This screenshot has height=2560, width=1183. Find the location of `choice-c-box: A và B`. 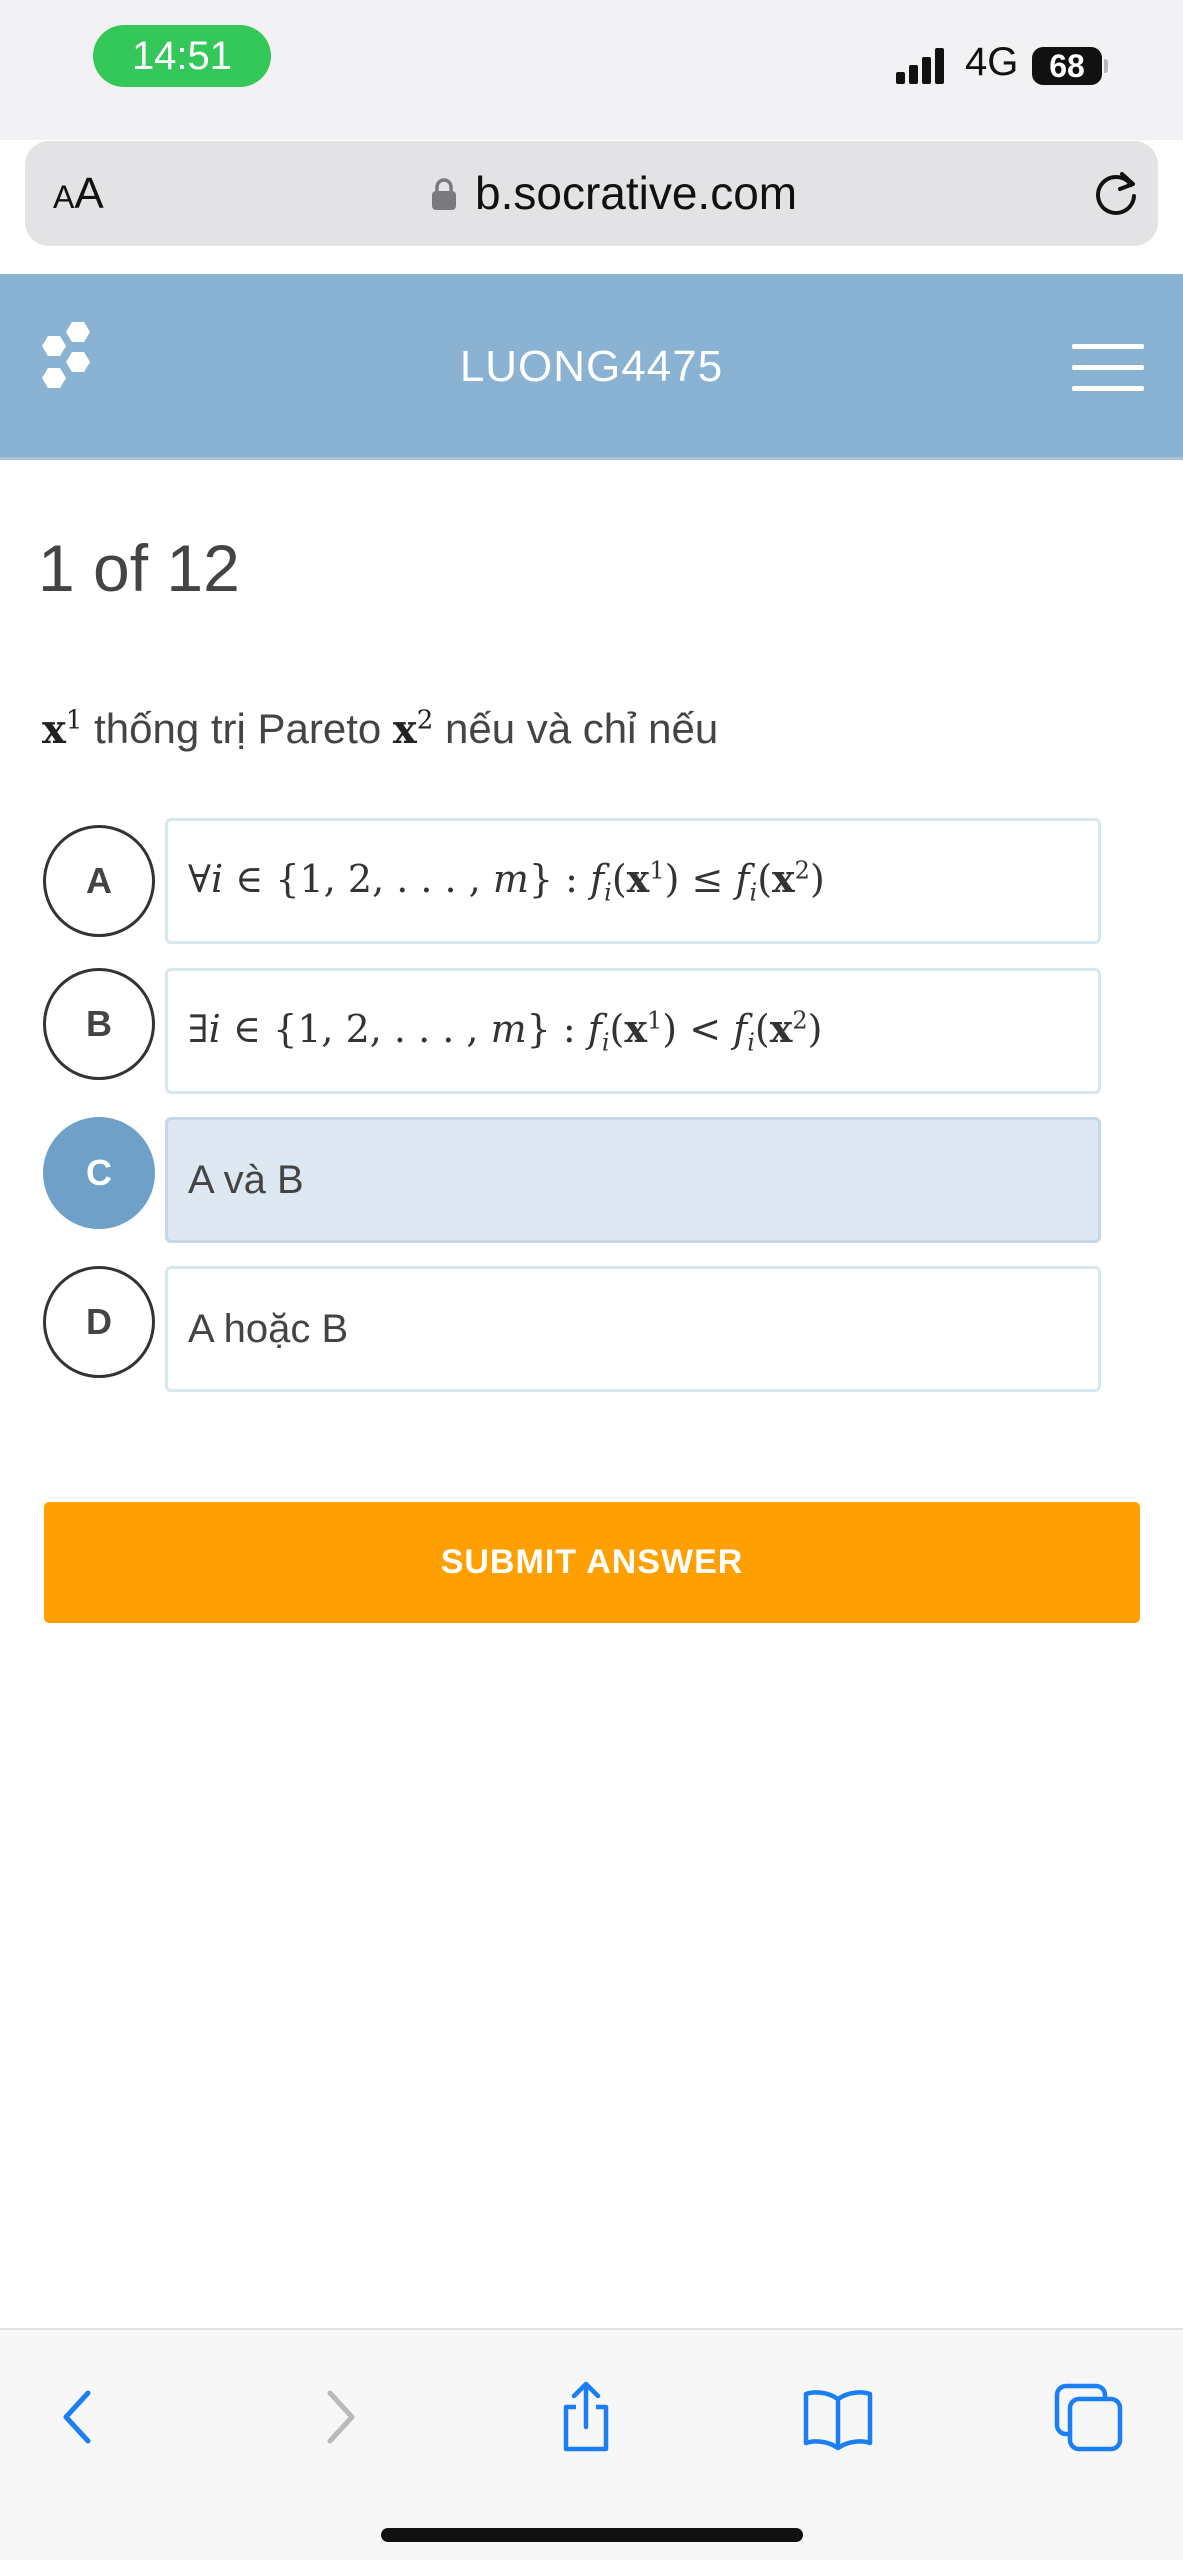

choice-c-box: A và B is located at coordinates (633, 1180).